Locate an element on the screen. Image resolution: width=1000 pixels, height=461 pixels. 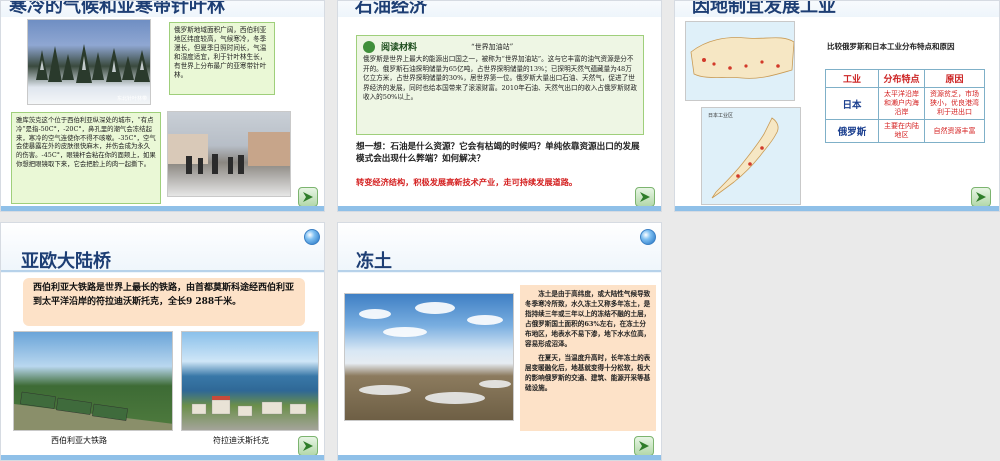
table-header-row: 工业 分布特点 原因 is located at coordinates (905, 78).